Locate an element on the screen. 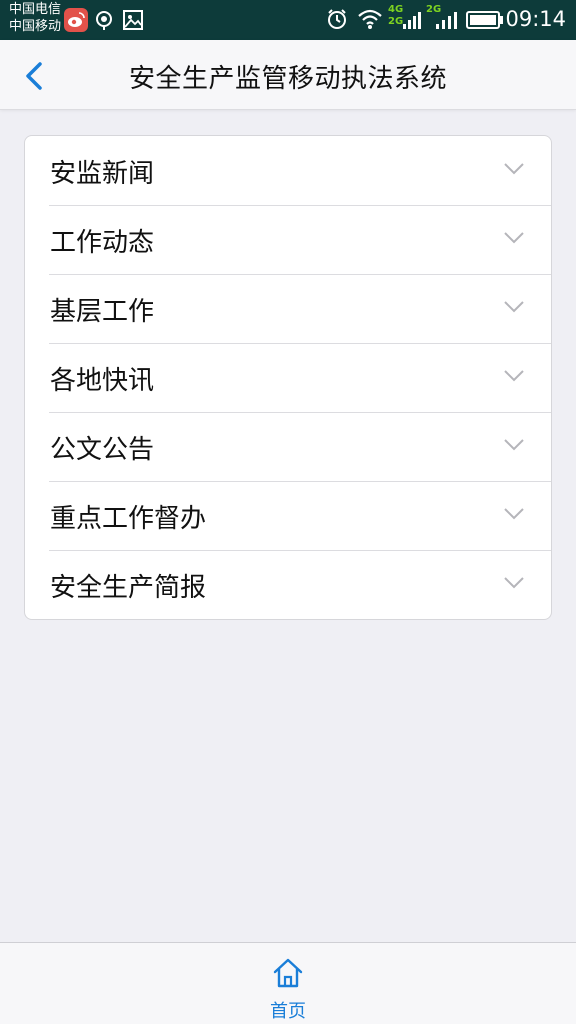 This screenshot has height=1024, width=576. clock: 09:14 is located at coordinates (535, 19).